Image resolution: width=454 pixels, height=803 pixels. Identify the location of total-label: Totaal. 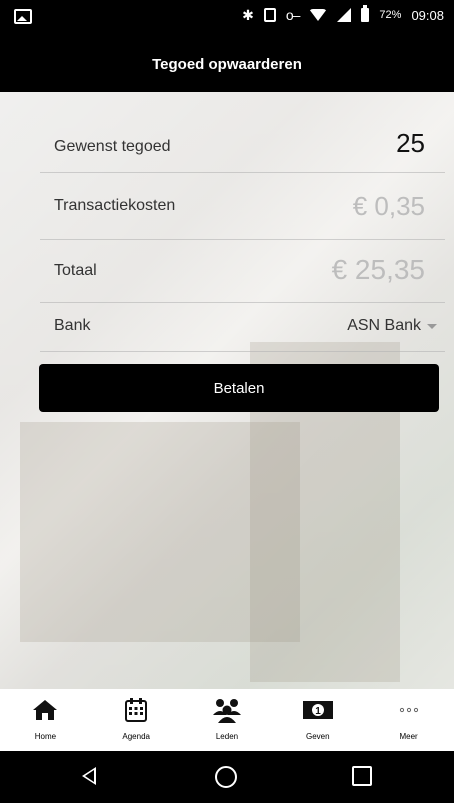
(75, 270).